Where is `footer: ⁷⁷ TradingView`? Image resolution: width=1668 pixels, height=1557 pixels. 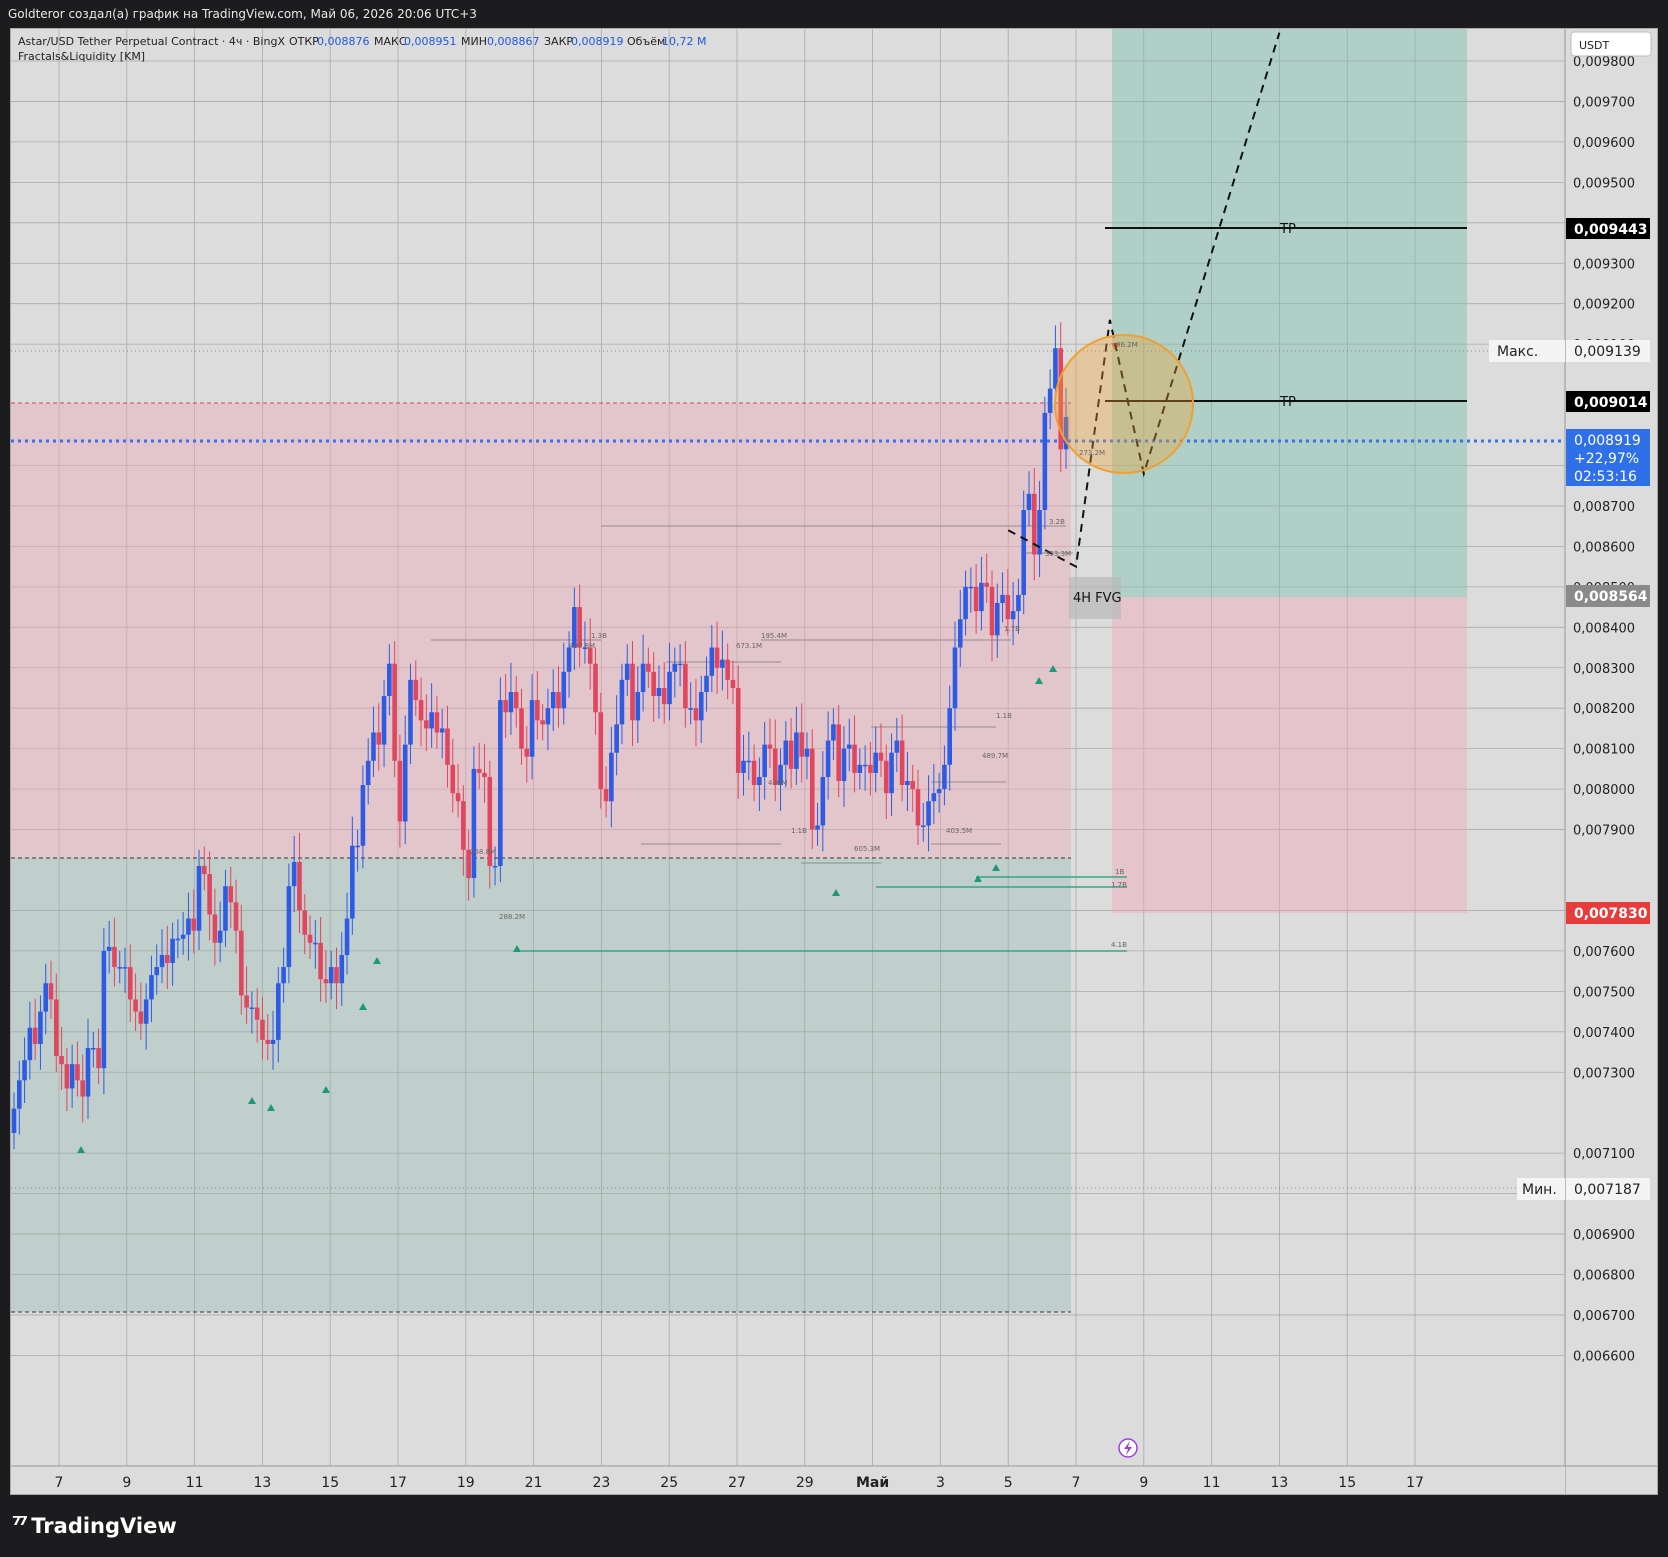
footer: ⁷⁷ TradingView is located at coordinates (834, 1527).